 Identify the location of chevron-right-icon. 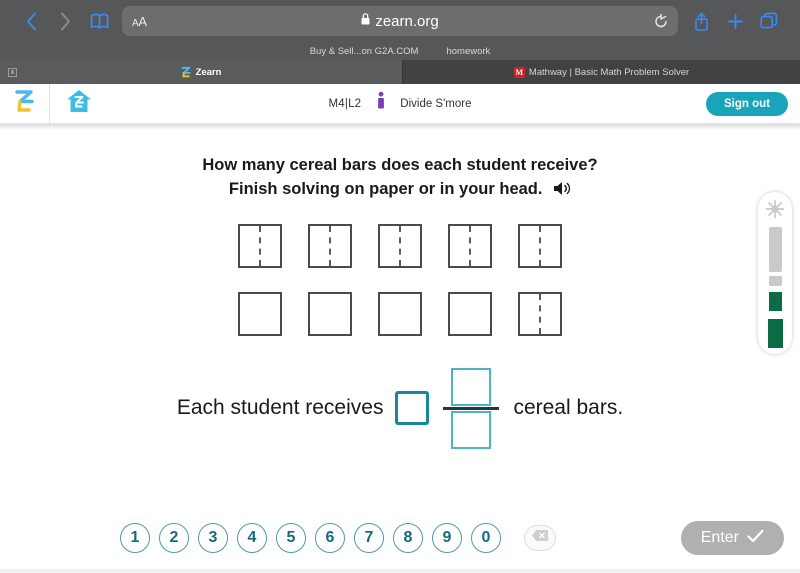
(65, 21).